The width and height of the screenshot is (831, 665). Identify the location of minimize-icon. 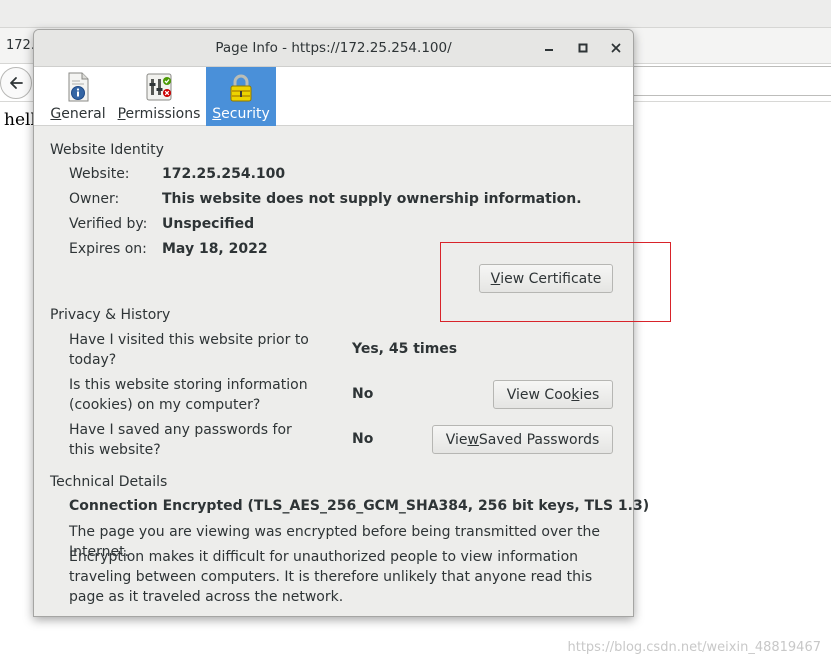
(549, 50).